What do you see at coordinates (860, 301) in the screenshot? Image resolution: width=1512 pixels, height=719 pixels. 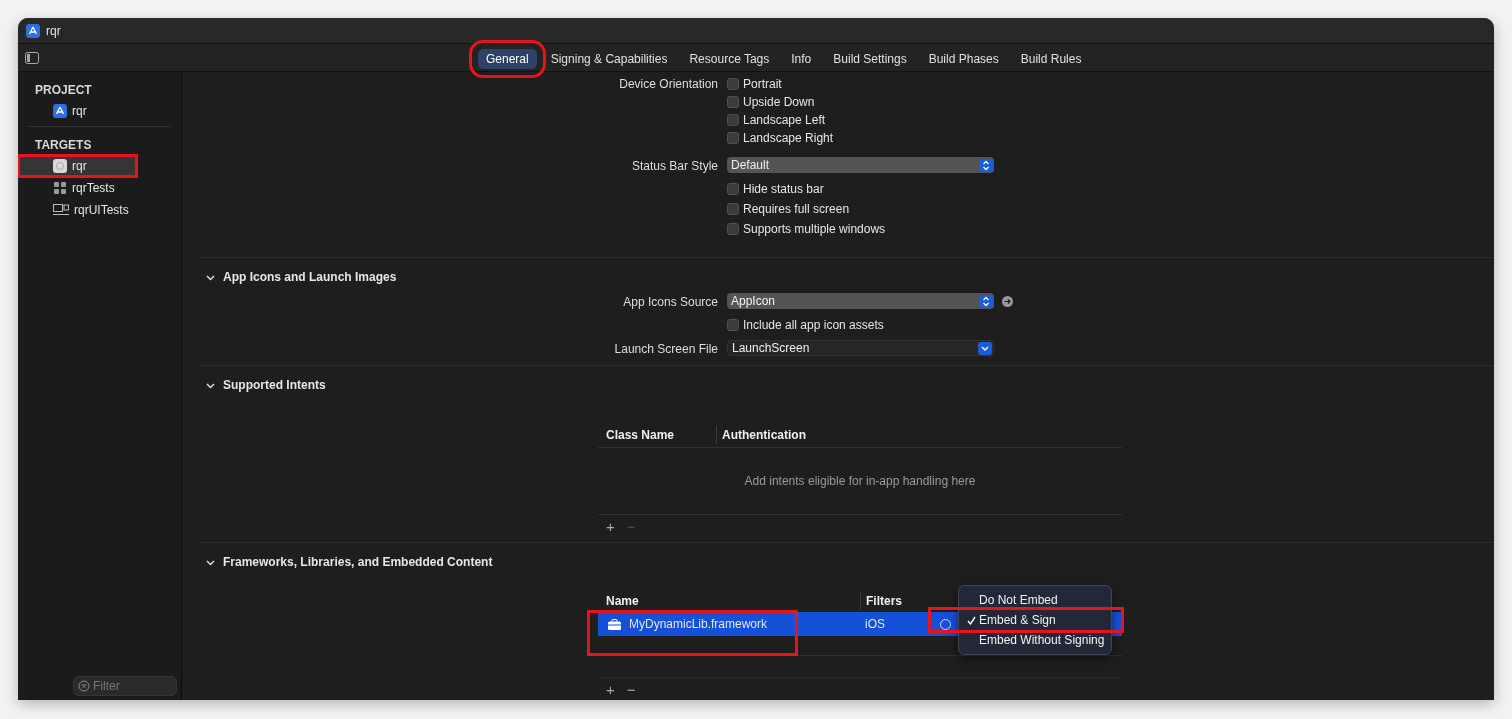 I see `popup-button: AppIcon` at bounding box center [860, 301].